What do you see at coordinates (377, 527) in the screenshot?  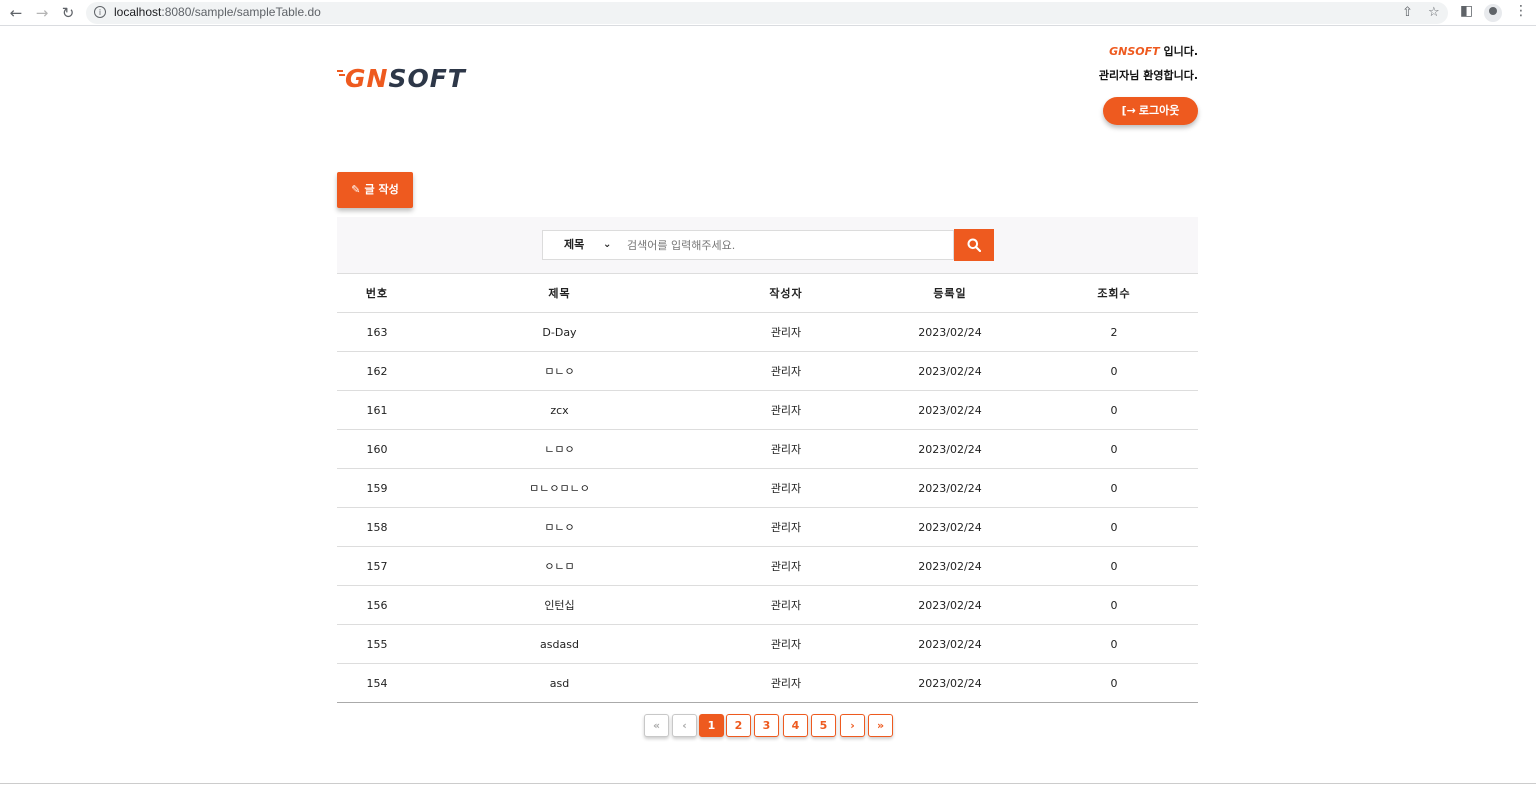 I see `row-no: 158` at bounding box center [377, 527].